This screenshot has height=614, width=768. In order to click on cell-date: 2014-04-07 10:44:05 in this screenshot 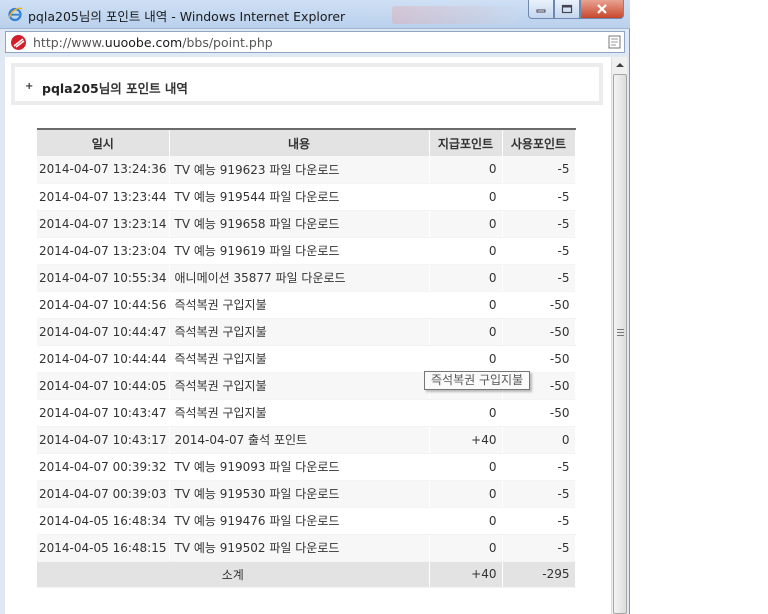, I will do `click(103, 386)`.